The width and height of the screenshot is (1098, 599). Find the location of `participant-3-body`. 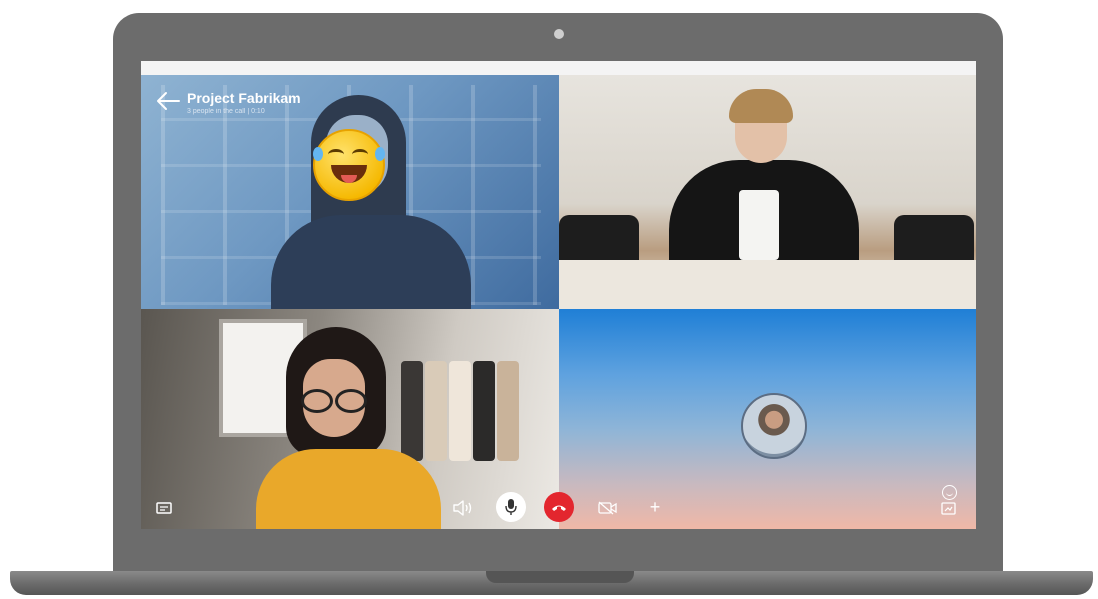

participant-3-body is located at coordinates (348, 489).